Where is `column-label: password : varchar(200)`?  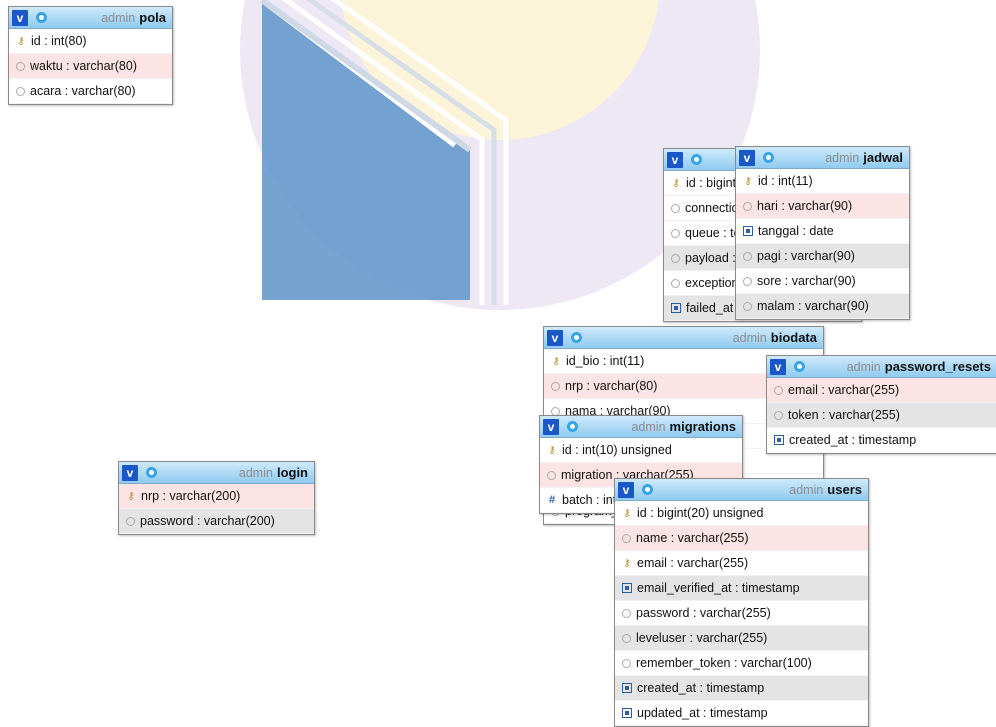 column-label: password : varchar(200) is located at coordinates (207, 521).